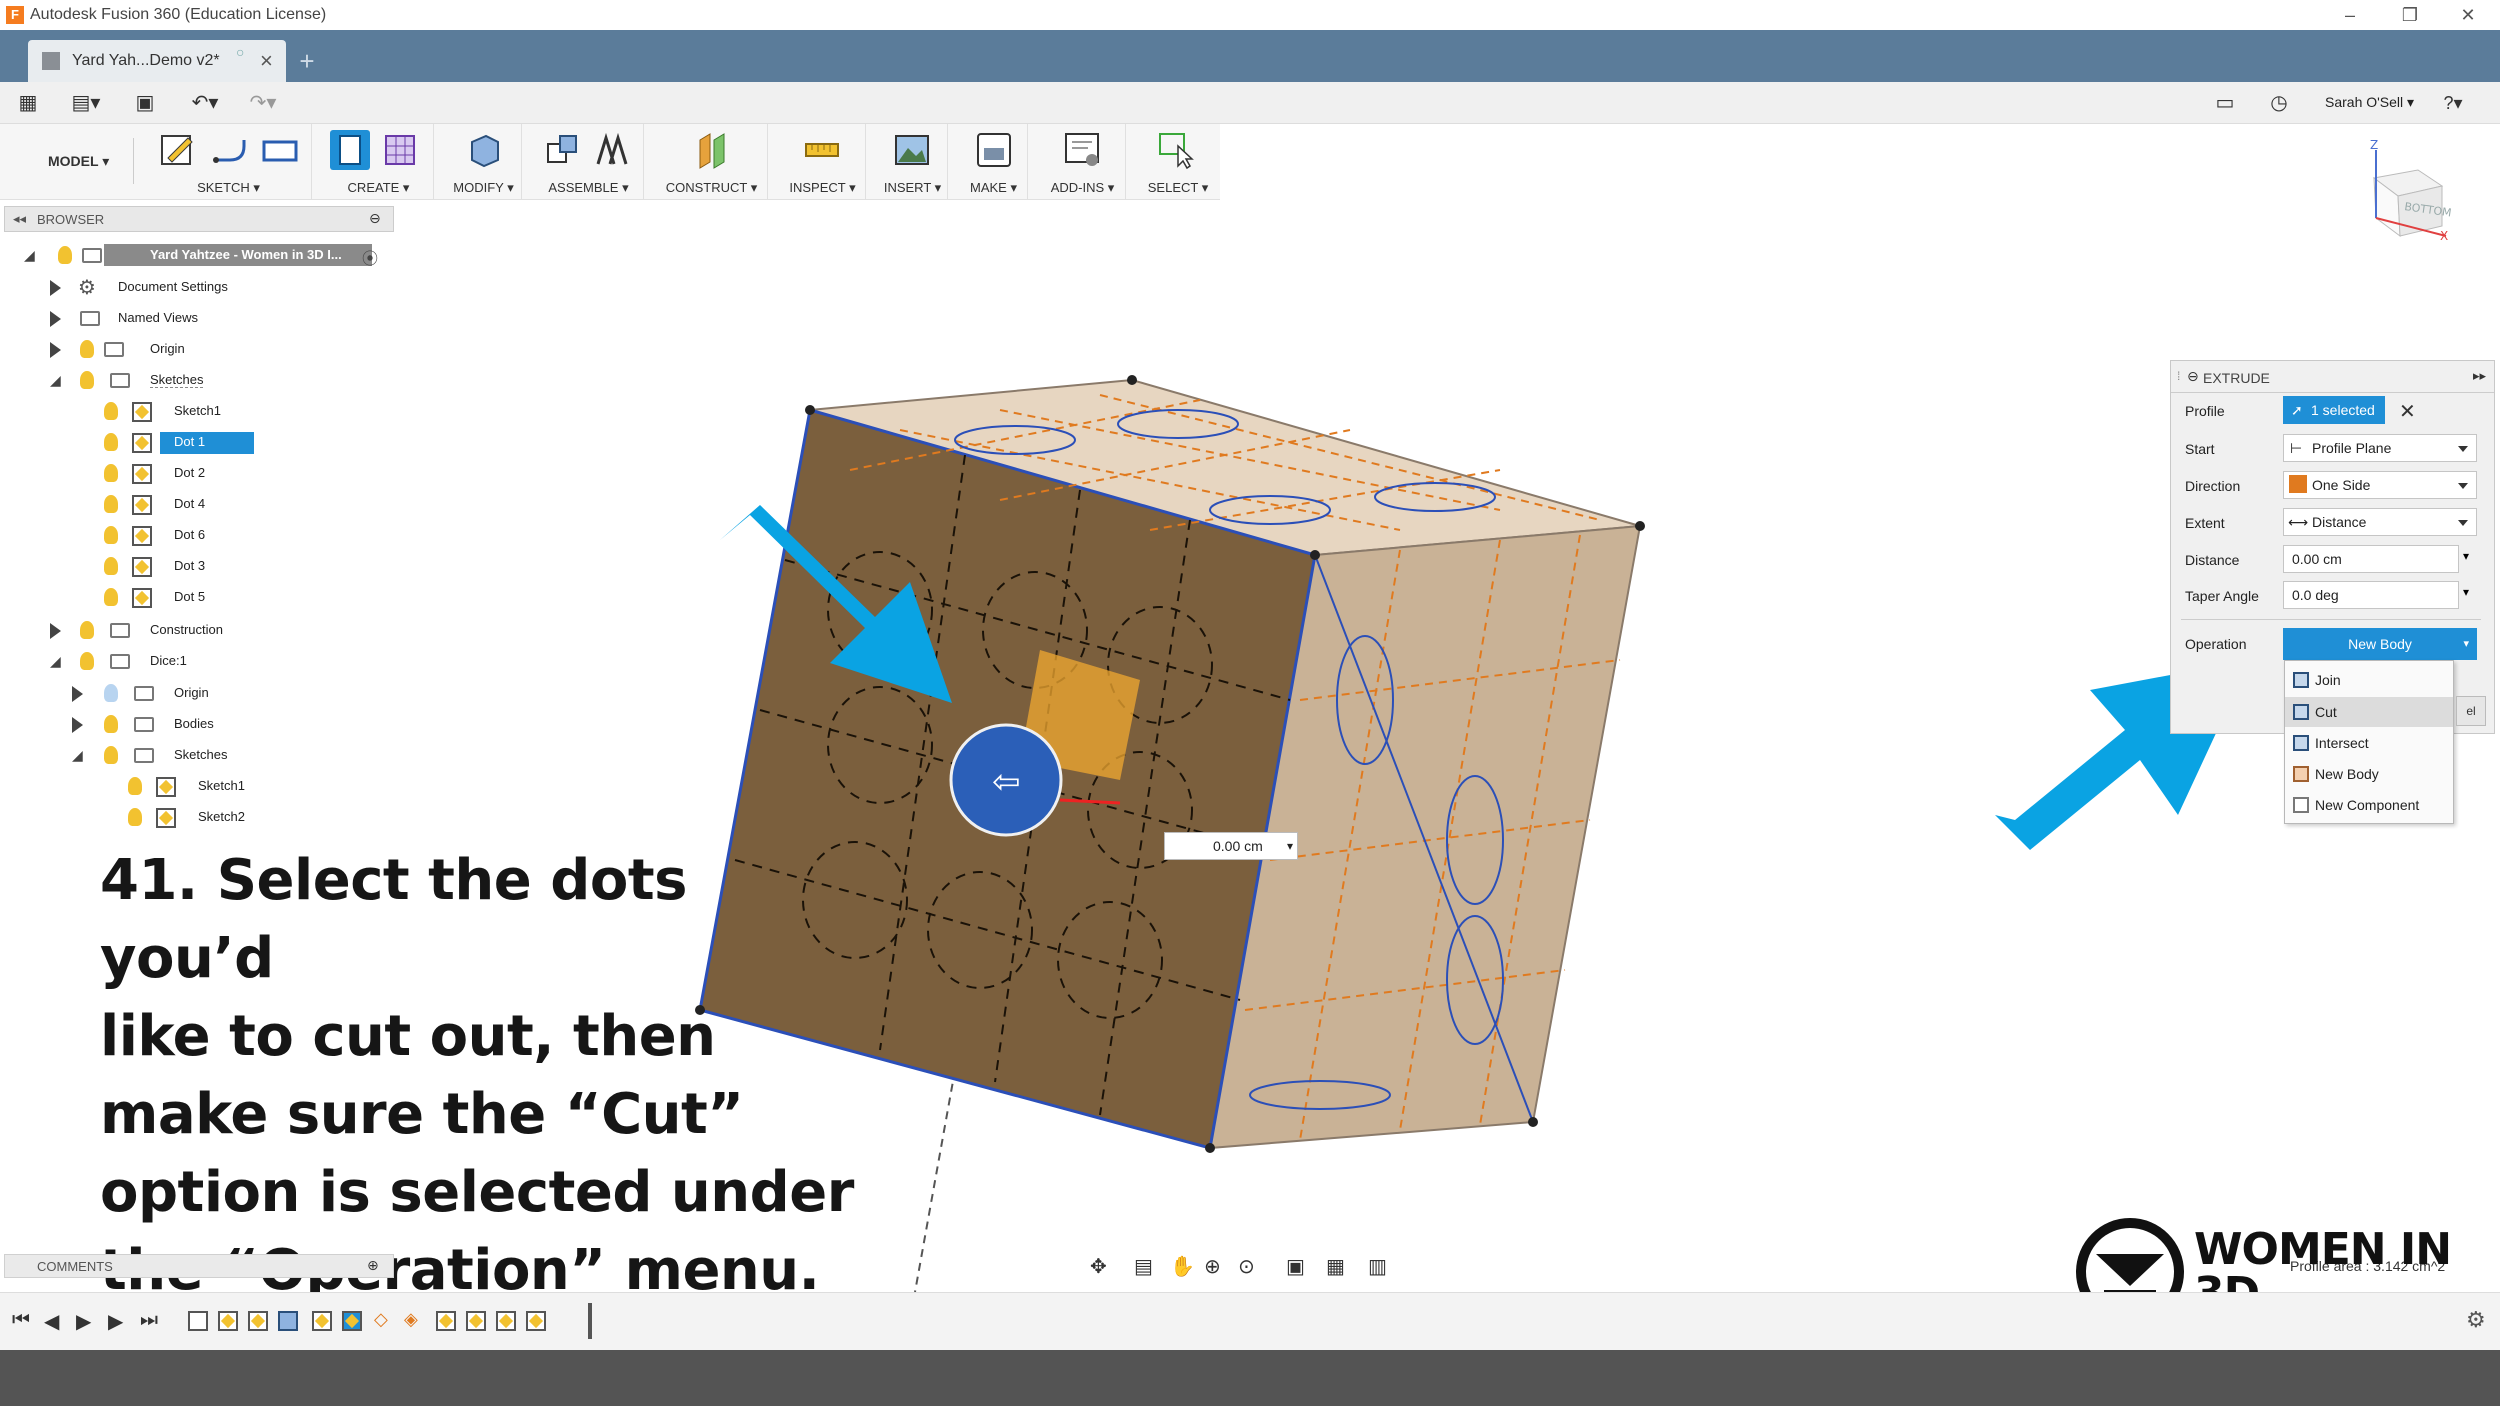  Describe the element at coordinates (2369, 712) in the screenshot. I see `operation-option-cut: Cut` at that location.